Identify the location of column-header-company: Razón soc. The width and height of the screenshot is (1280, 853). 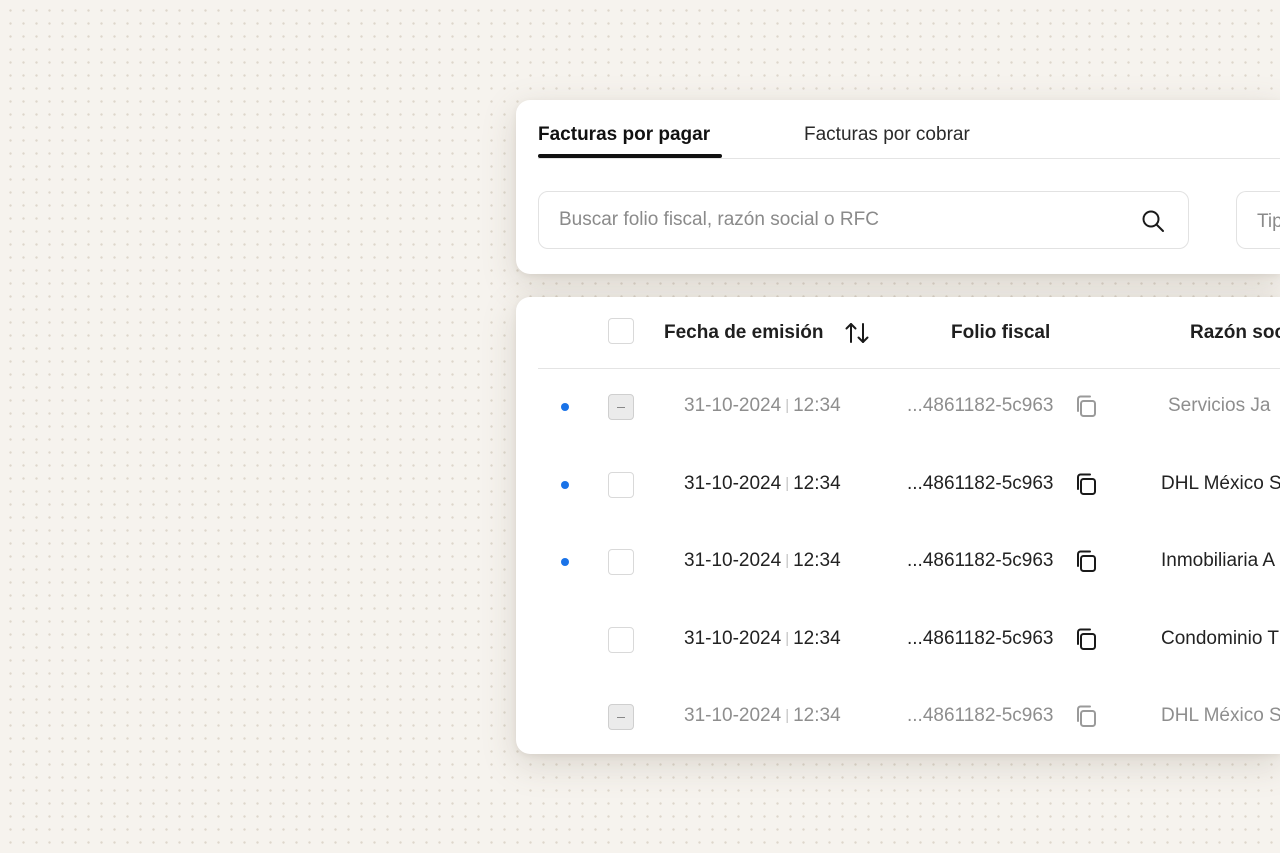
(1235, 333).